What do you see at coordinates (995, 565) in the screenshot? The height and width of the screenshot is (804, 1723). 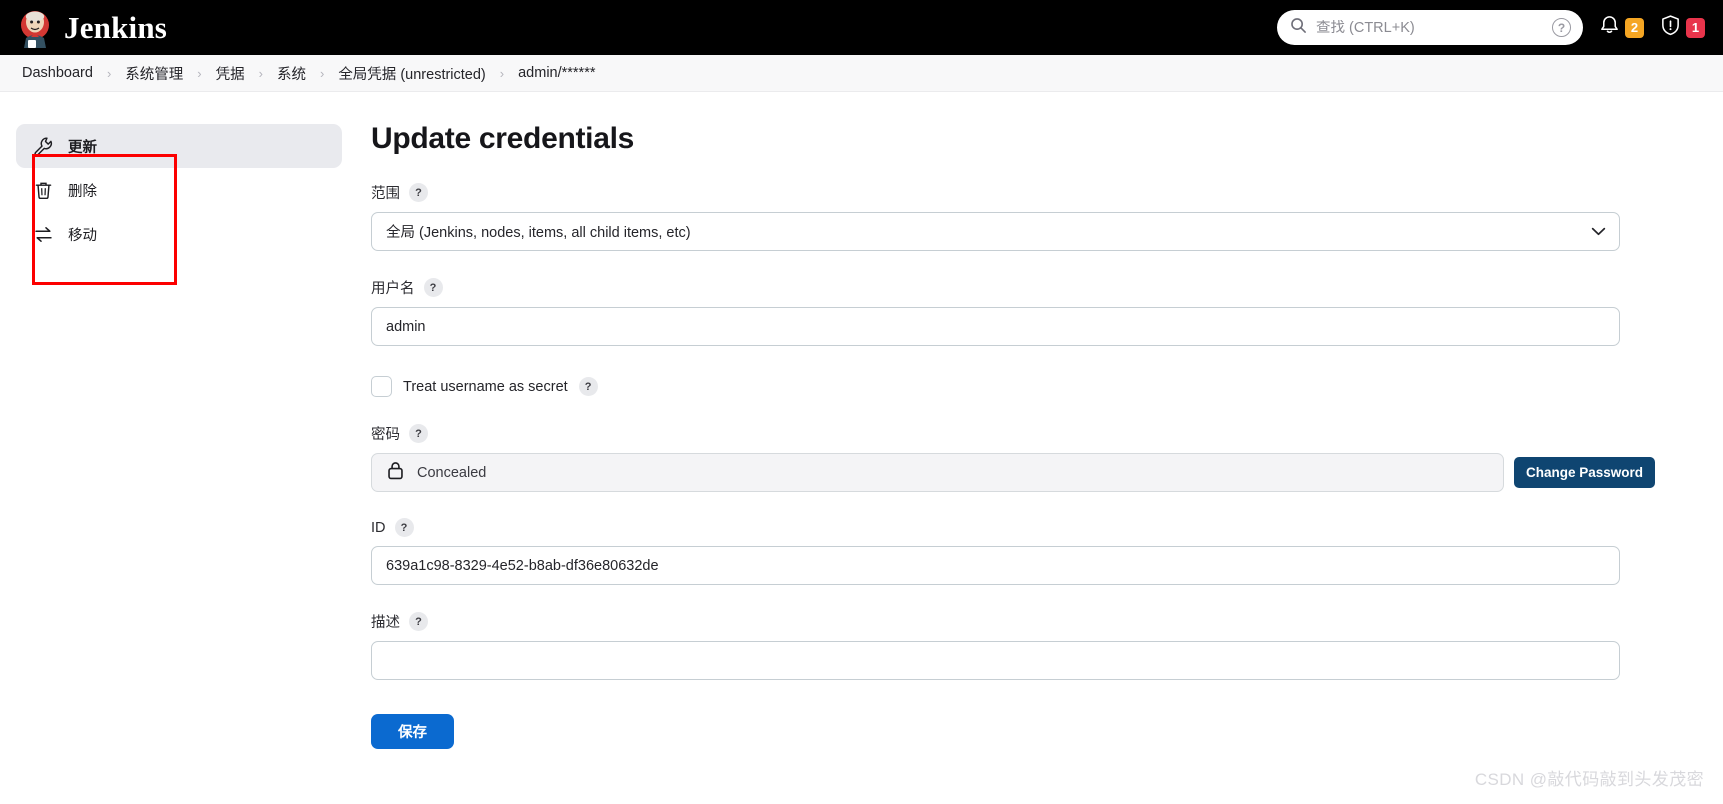 I see `id-input` at bounding box center [995, 565].